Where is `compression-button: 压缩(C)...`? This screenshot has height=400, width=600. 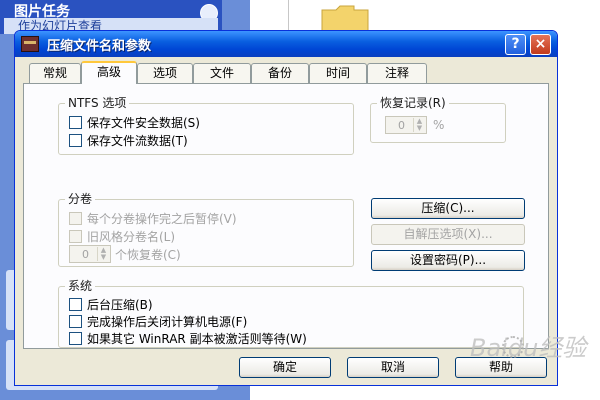
compression-button: 压缩(C)... is located at coordinates (448, 208).